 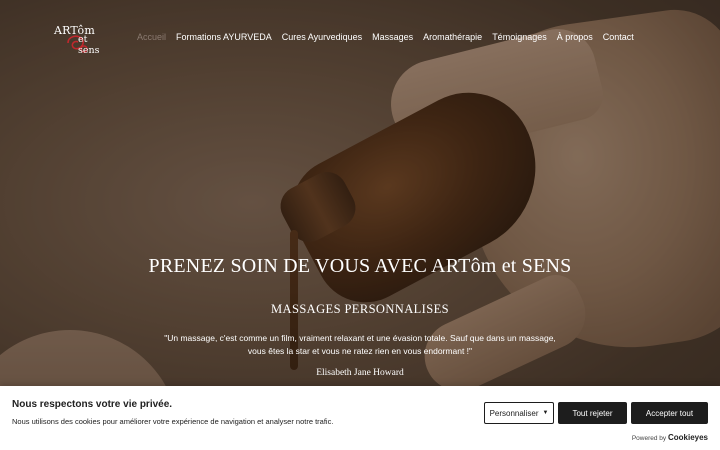 What do you see at coordinates (360, 309) in the screenshot?
I see `hero-subtitle: MASSAGES PERSONNALISES` at bounding box center [360, 309].